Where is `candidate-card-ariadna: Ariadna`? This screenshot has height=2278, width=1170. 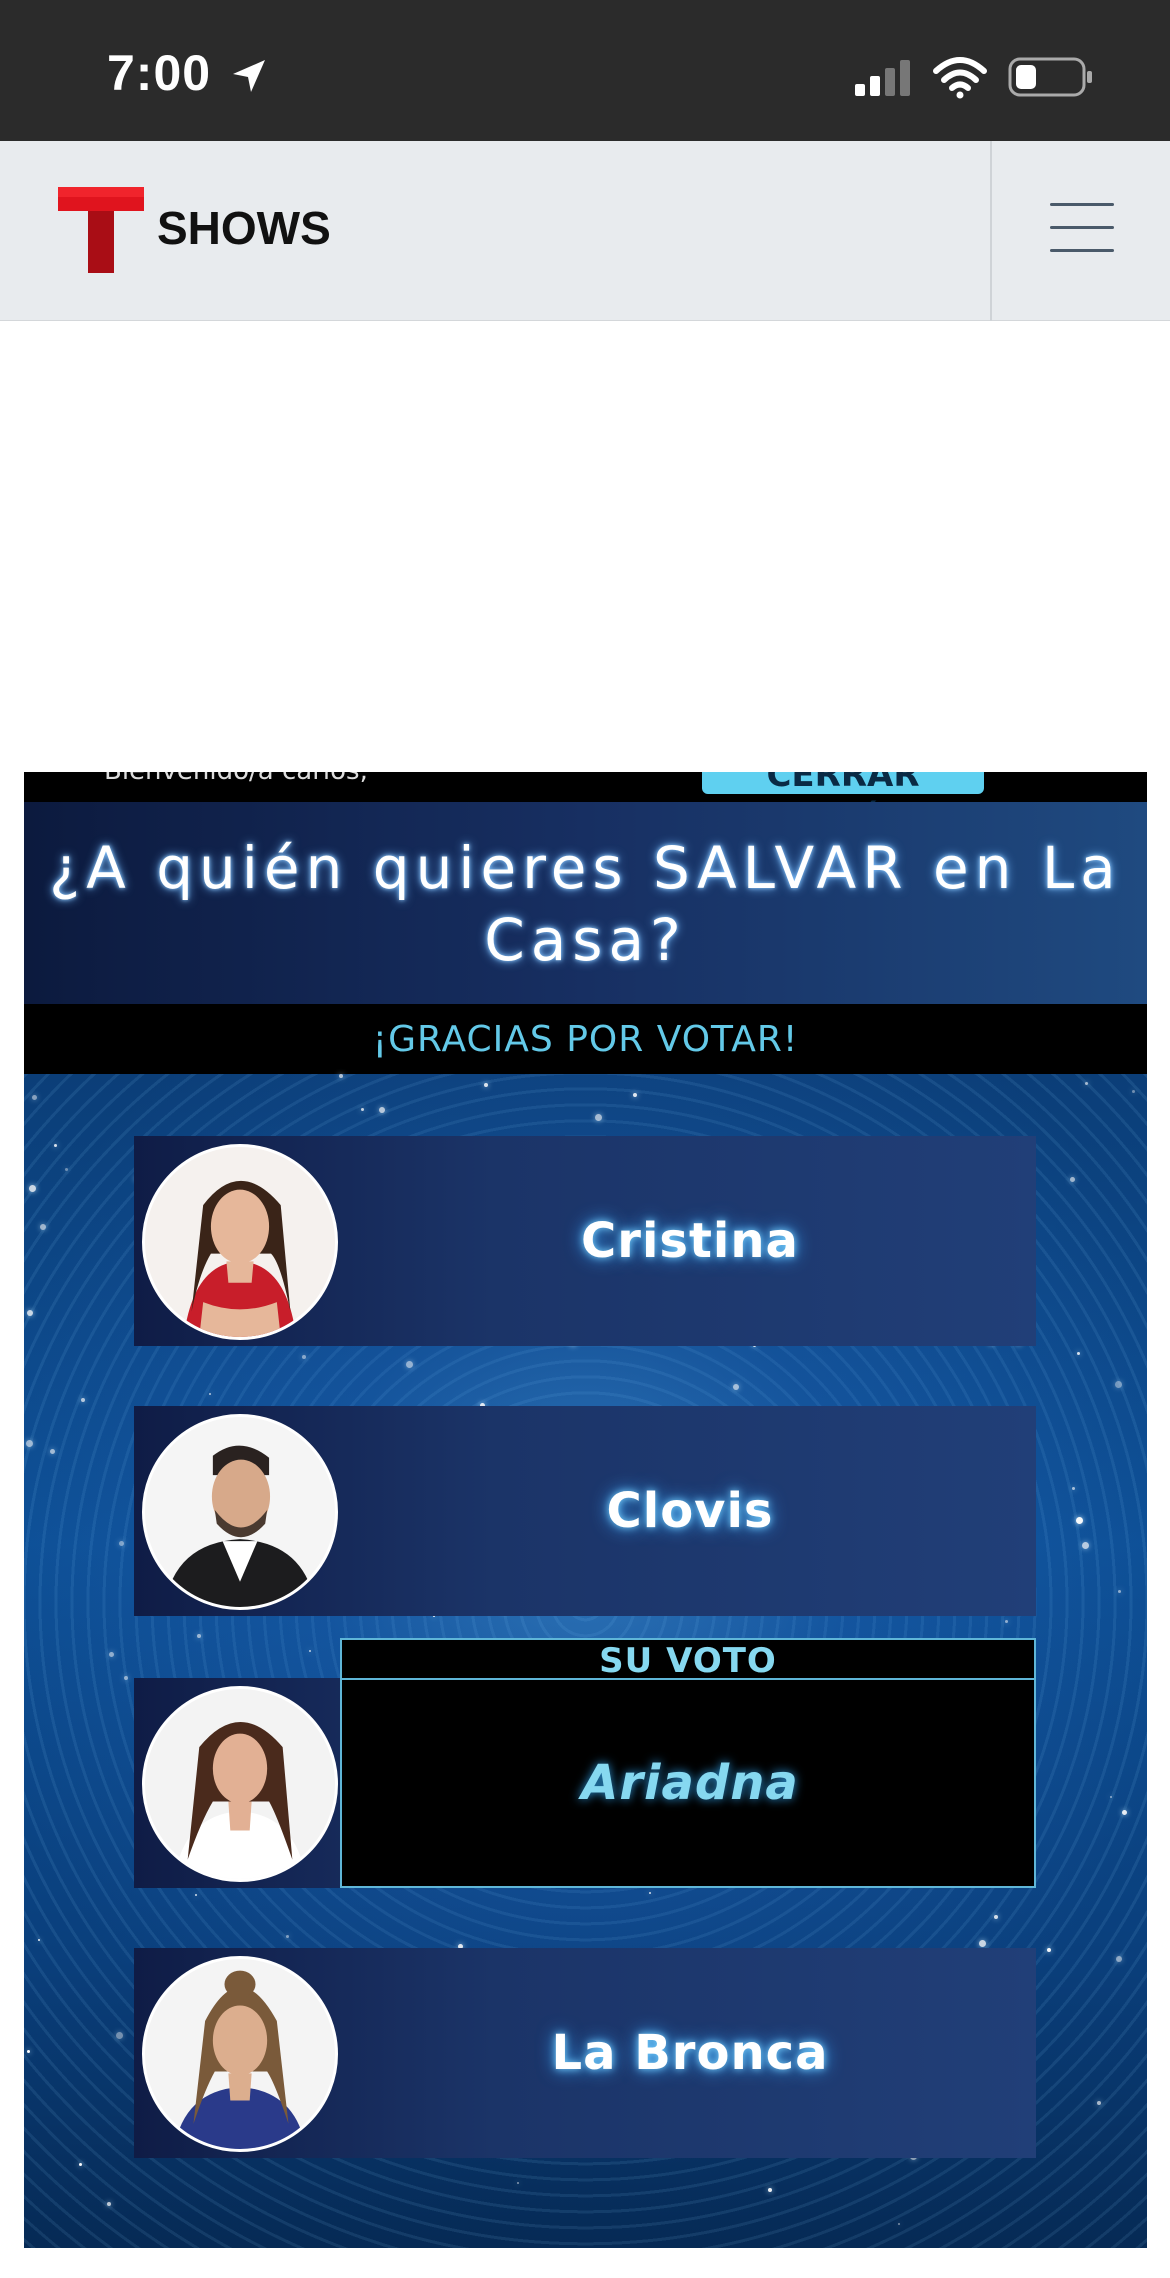 candidate-card-ariadna: Ariadna is located at coordinates (585, 1783).